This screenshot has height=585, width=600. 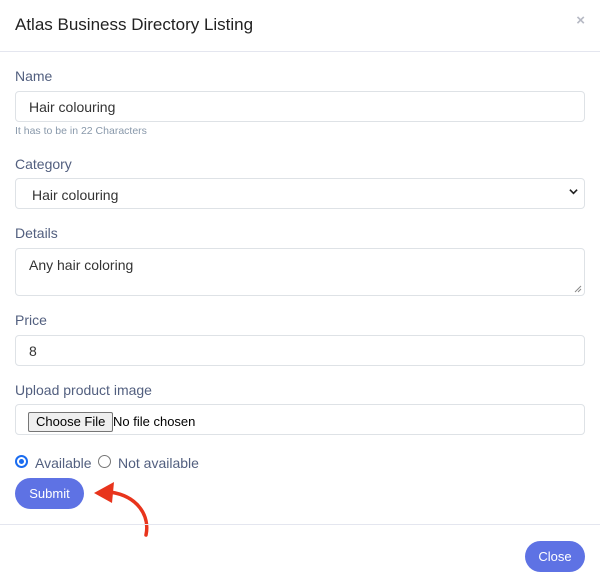 What do you see at coordinates (300, 272) in the screenshot?
I see `details-textarea: Any hair coloring` at bounding box center [300, 272].